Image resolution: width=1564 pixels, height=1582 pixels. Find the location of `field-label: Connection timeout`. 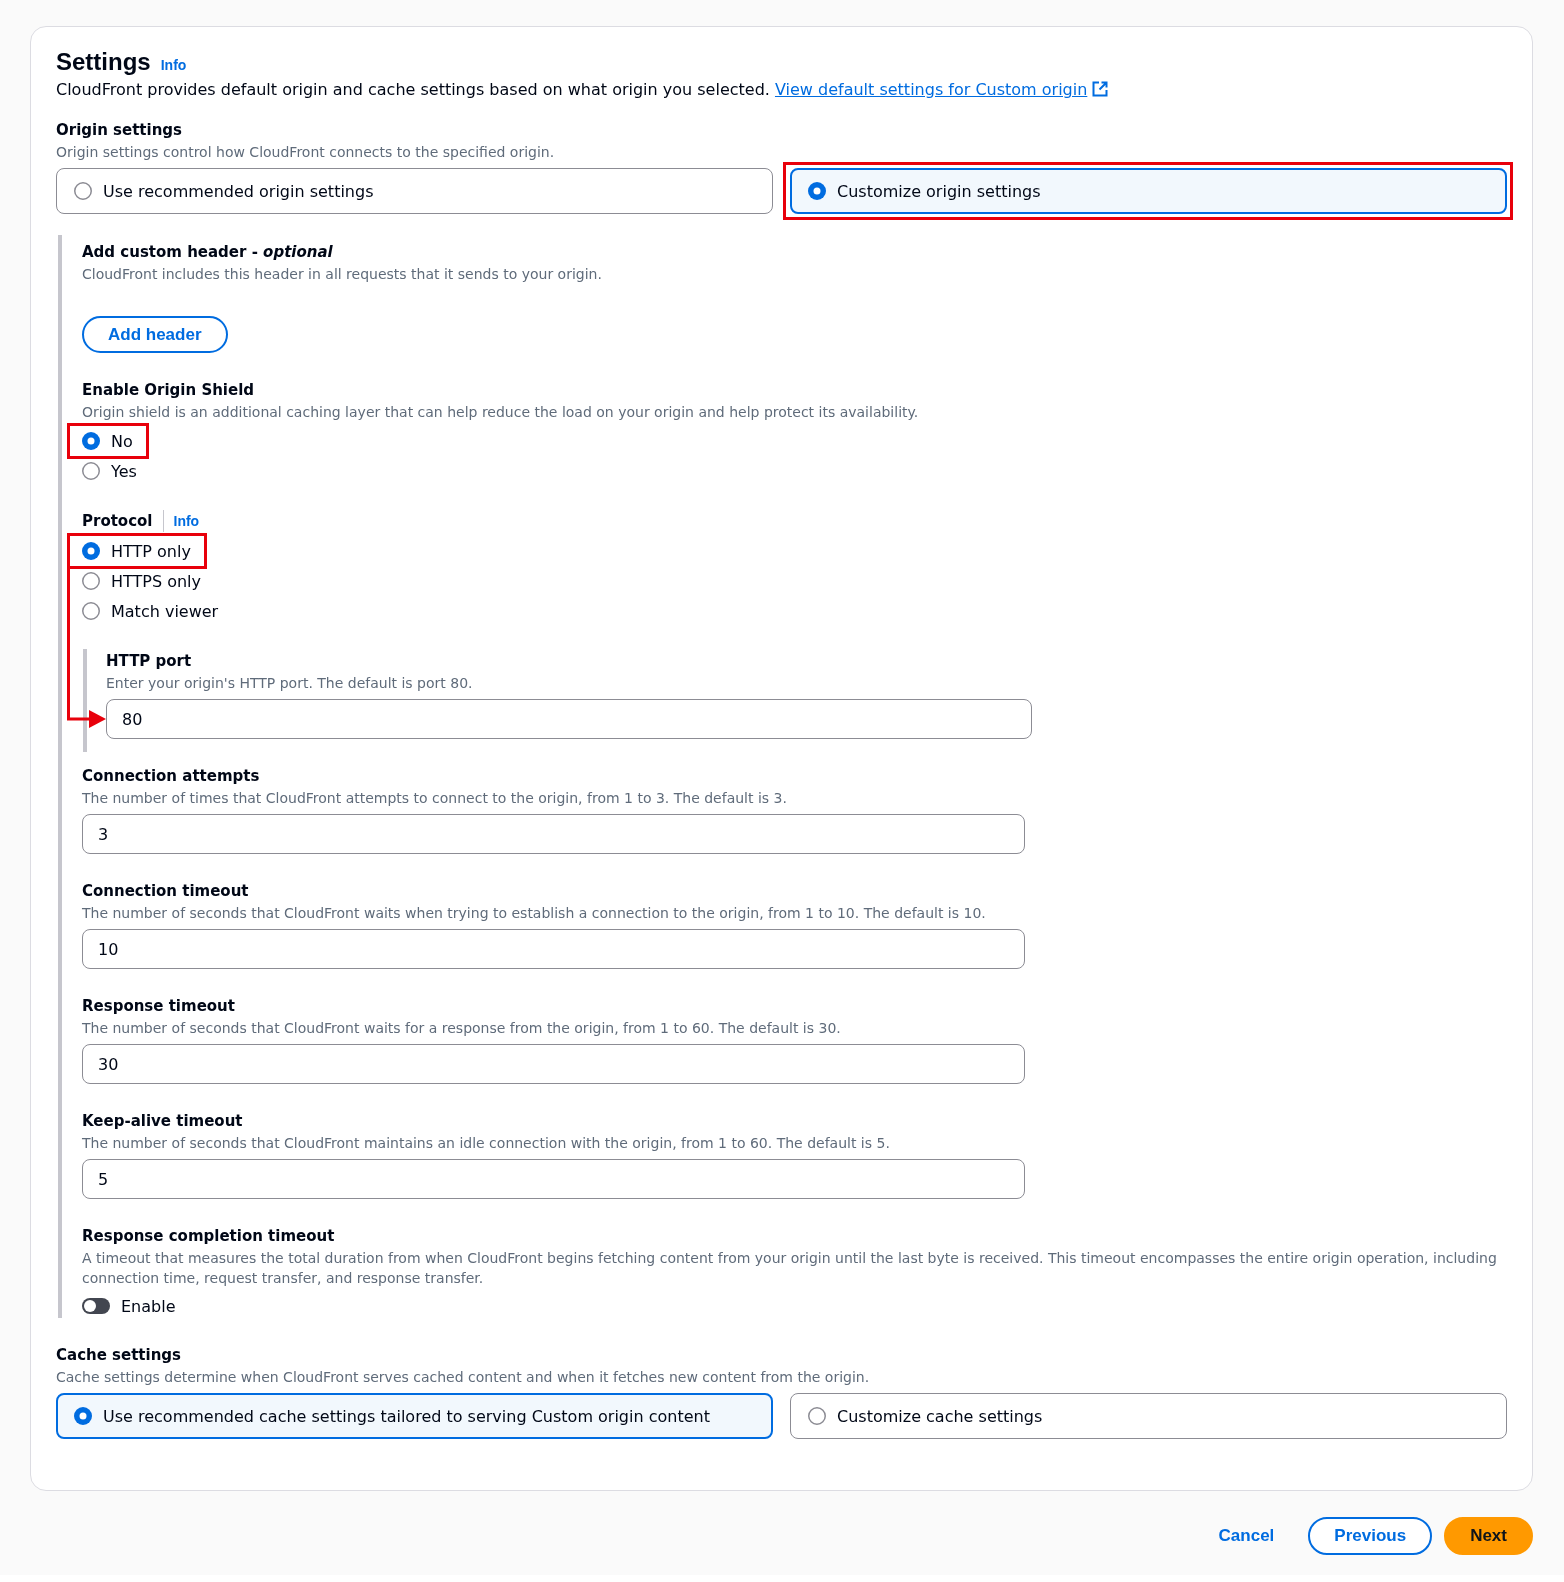

field-label: Connection timeout is located at coordinates (166, 891).